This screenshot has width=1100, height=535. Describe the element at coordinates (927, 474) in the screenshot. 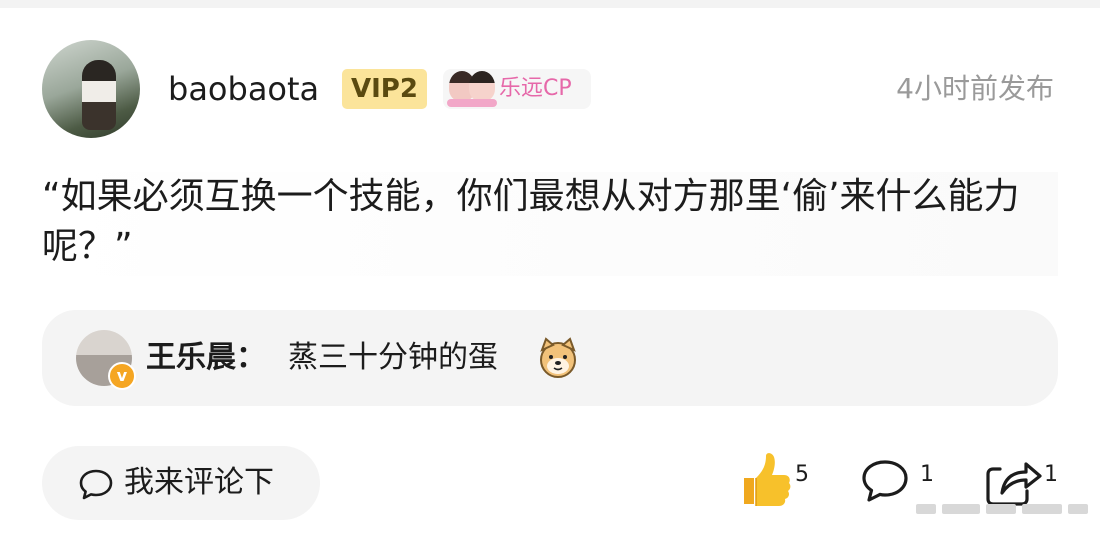

I see `comment-count: 1` at that location.